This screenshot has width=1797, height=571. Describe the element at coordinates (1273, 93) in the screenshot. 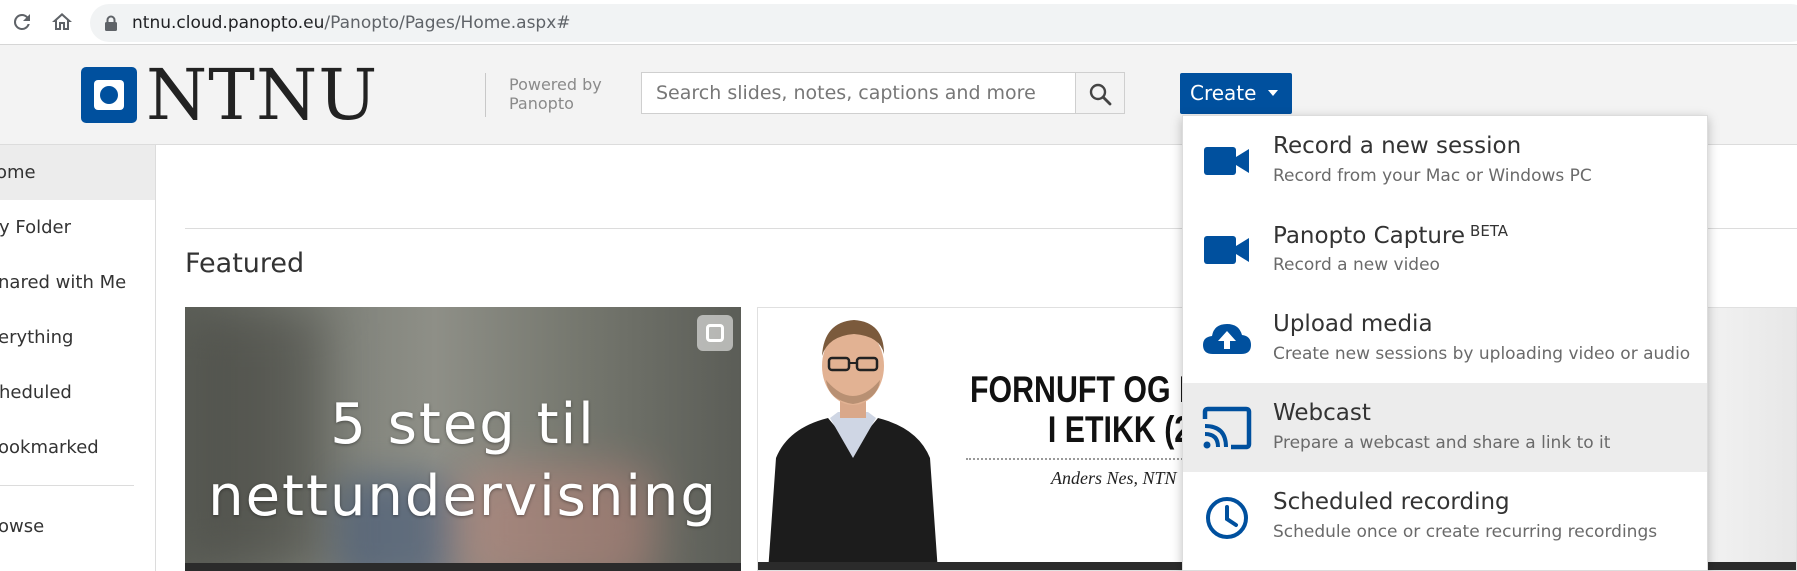

I see `caret-down-icon` at that location.